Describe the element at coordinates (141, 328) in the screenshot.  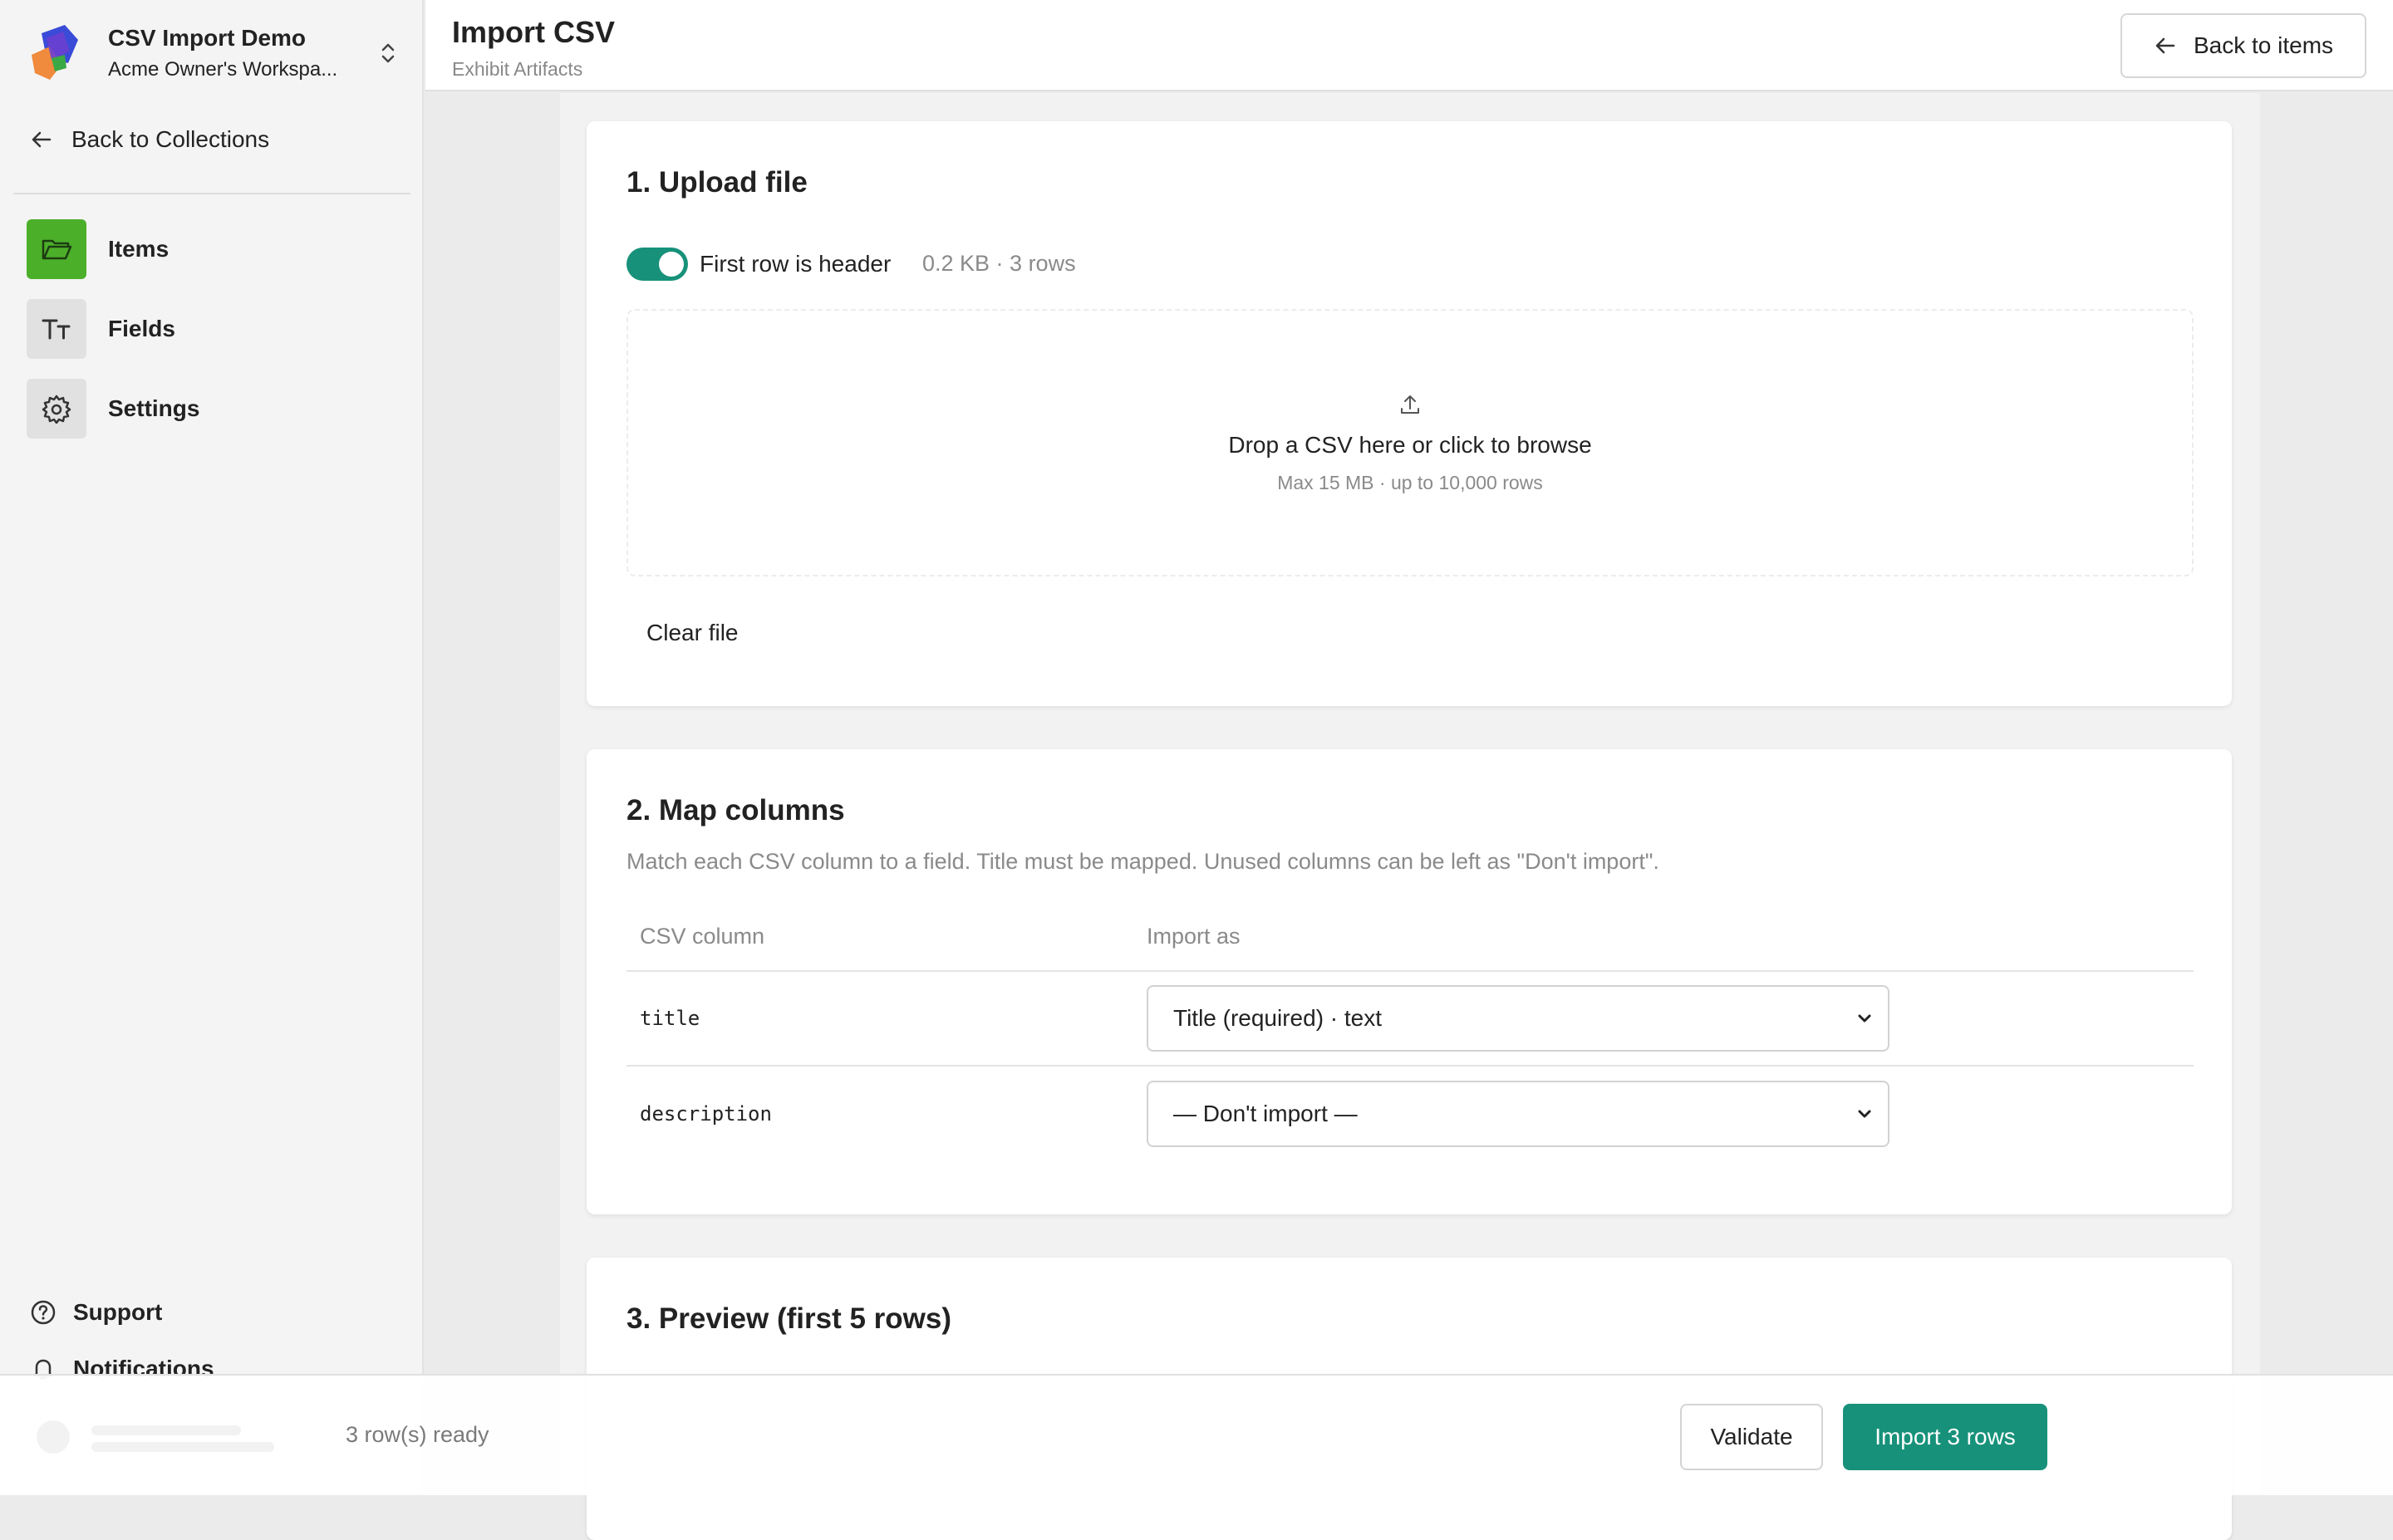
I see `sidebar-item-label: Fields` at that location.